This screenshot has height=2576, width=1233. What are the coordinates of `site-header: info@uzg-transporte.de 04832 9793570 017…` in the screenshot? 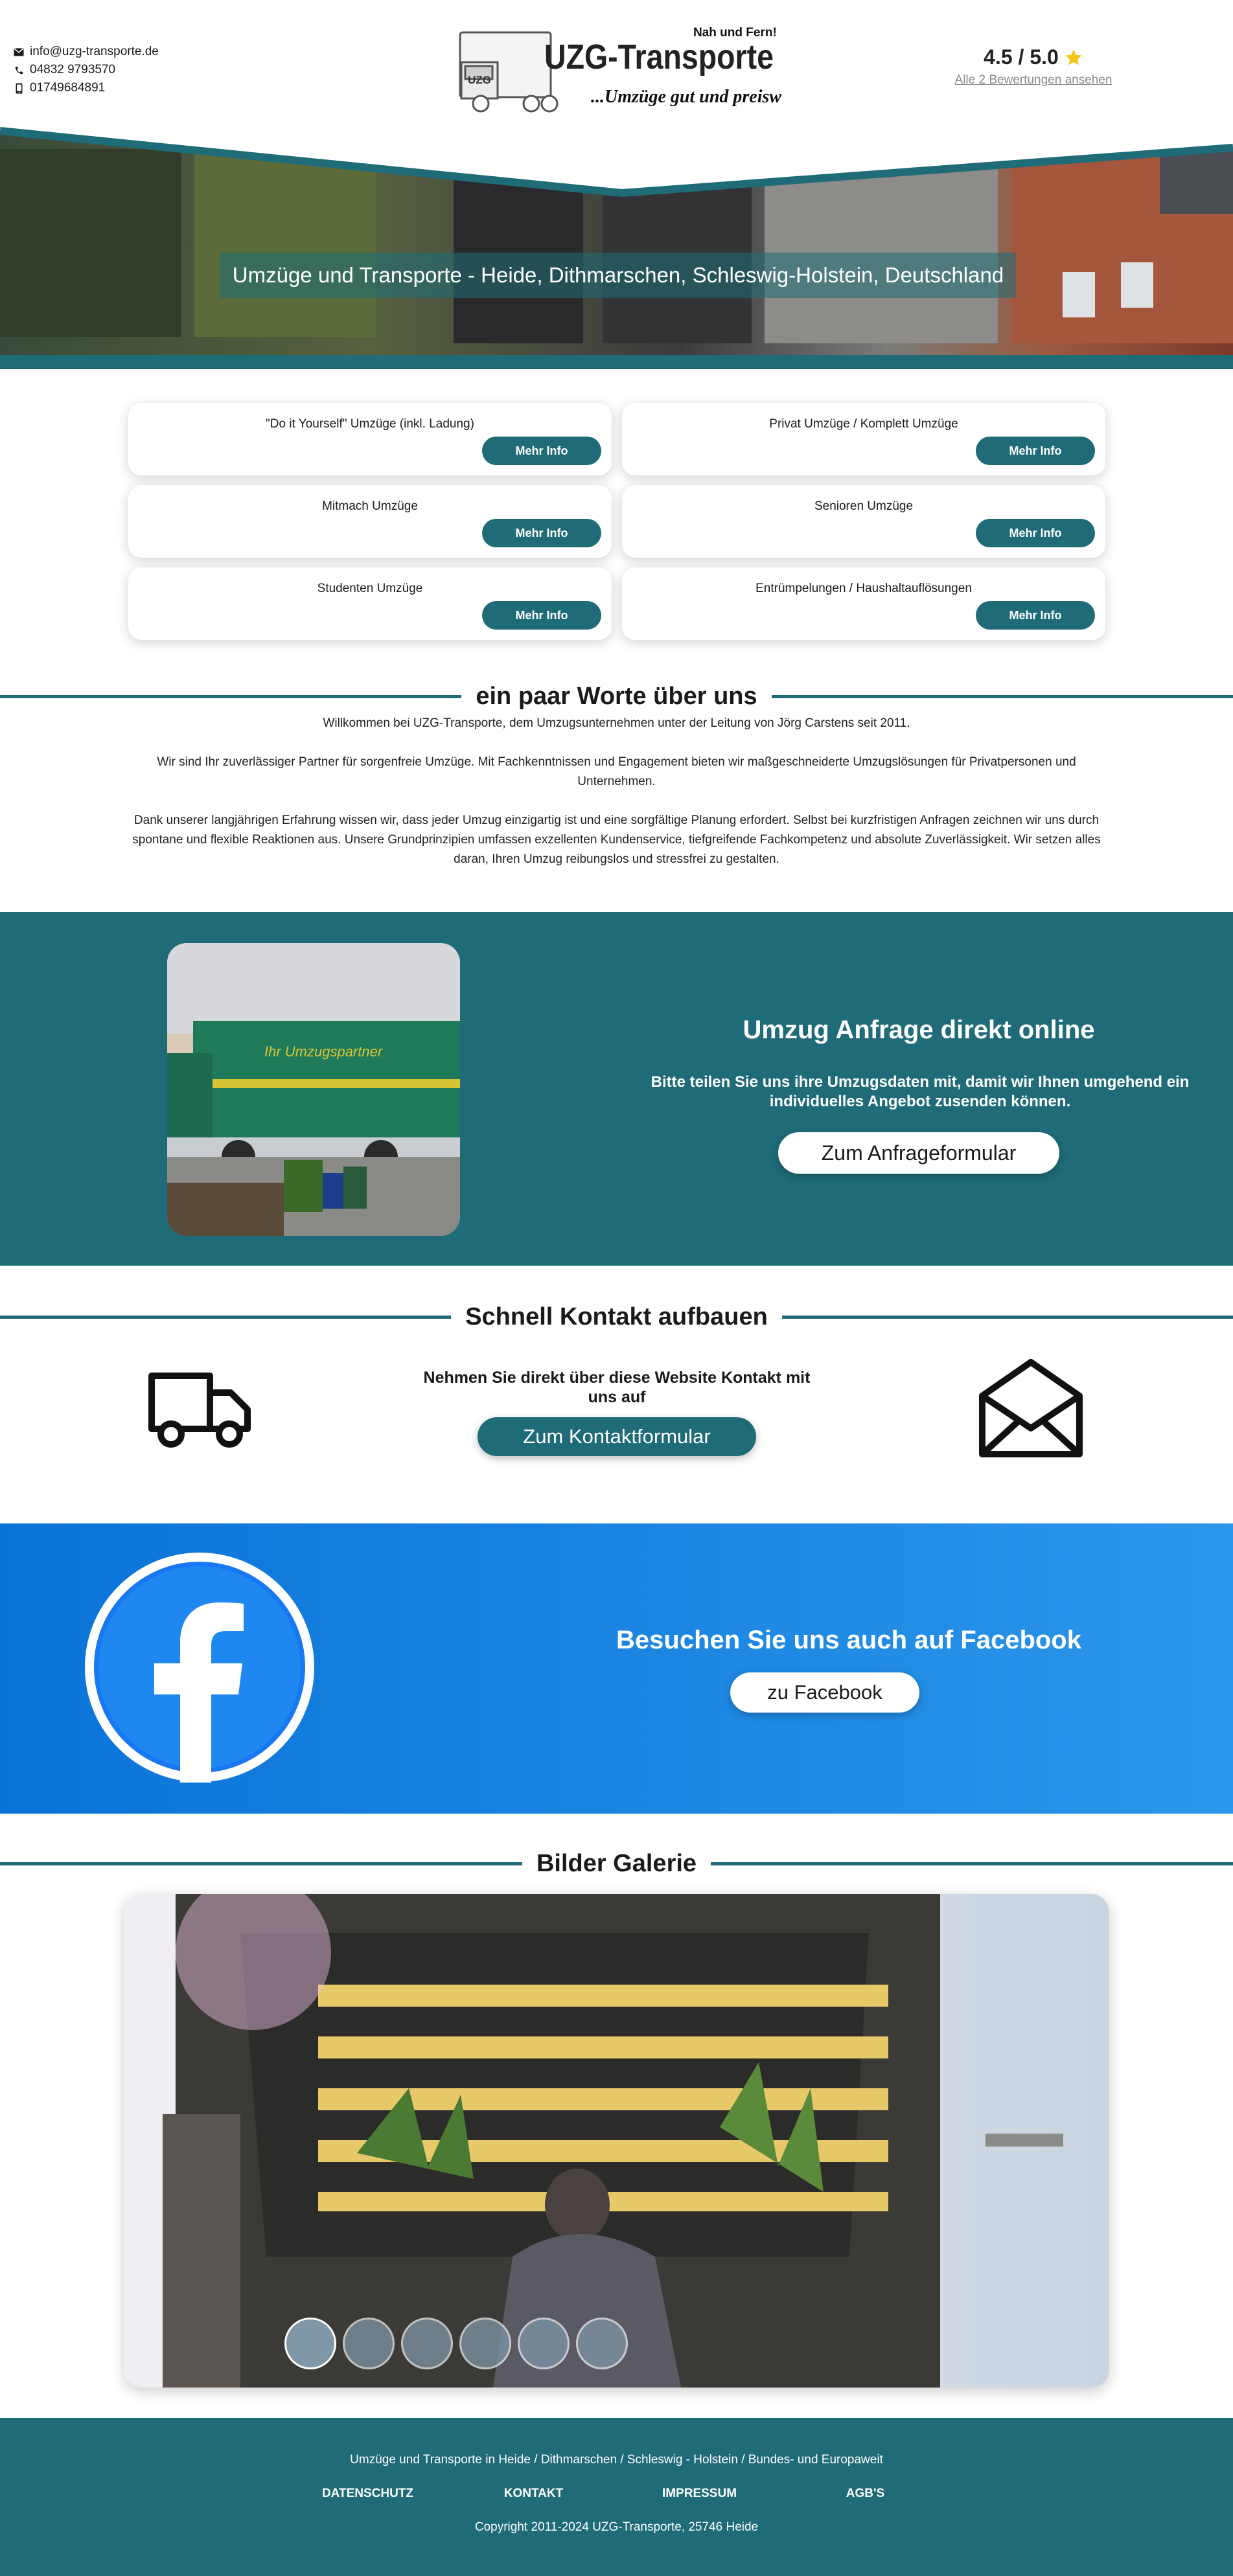 It's located at (616, 68).